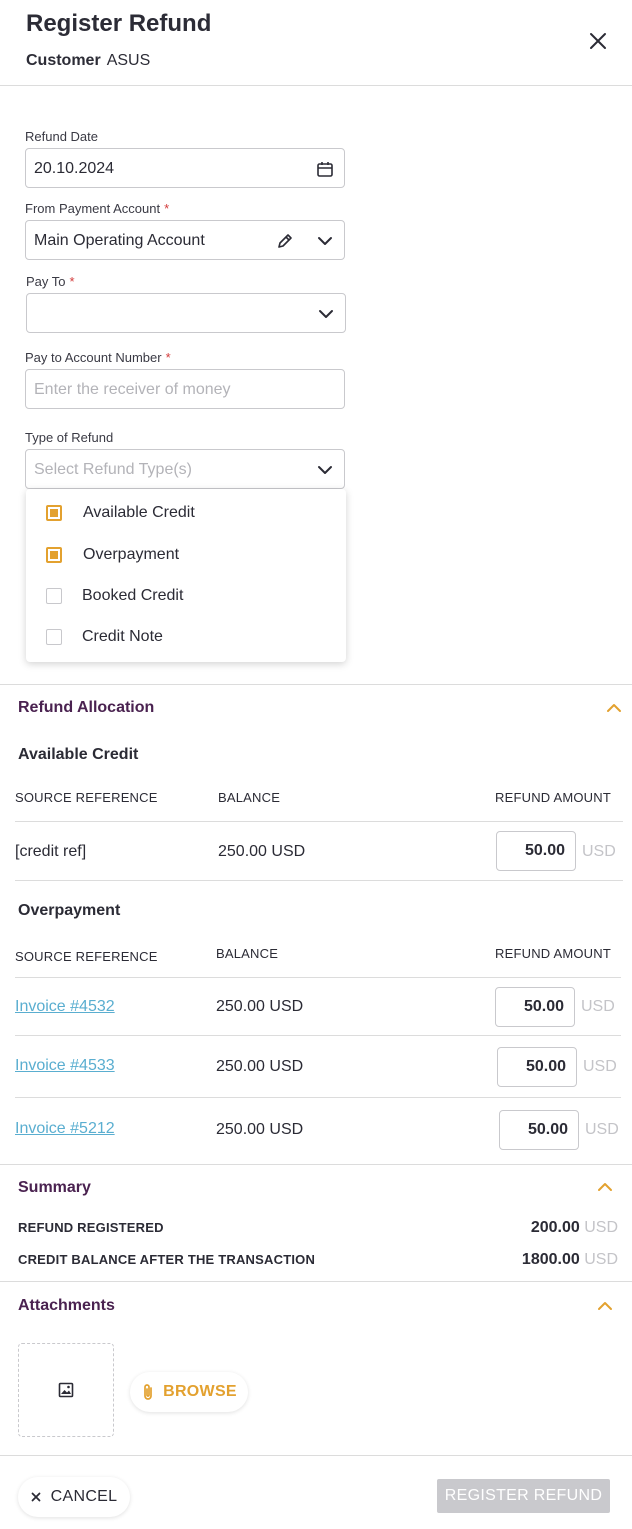 The width and height of the screenshot is (632, 1529). What do you see at coordinates (69, 910) in the screenshot?
I see `overpayment-title: Overpayment` at bounding box center [69, 910].